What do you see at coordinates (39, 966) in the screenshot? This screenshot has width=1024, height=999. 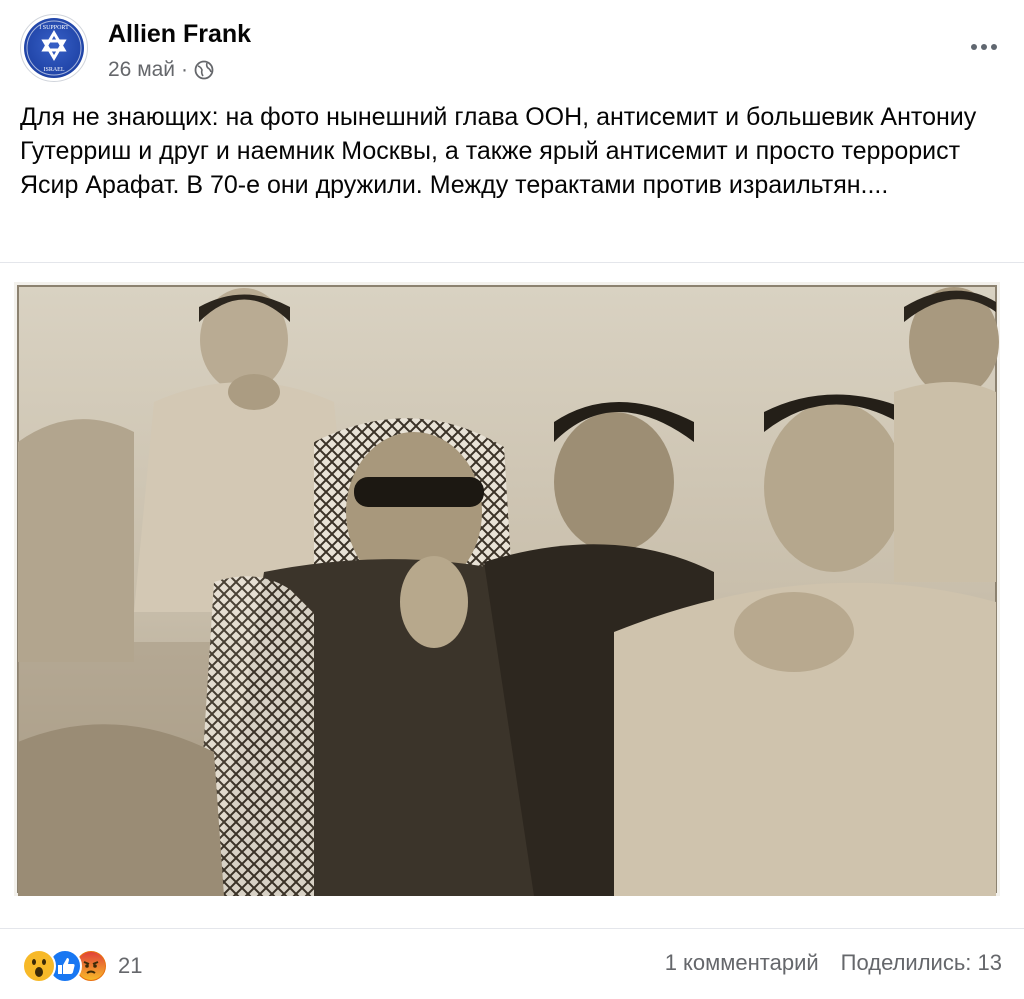 I see `wow-reaction-icon` at bounding box center [39, 966].